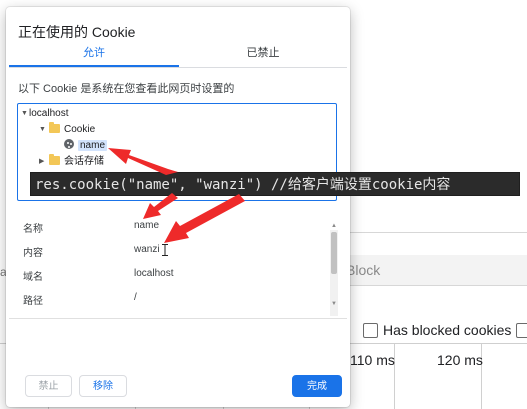 This screenshot has height=409, width=527. I want to click on footer-divider, so click(178, 318).